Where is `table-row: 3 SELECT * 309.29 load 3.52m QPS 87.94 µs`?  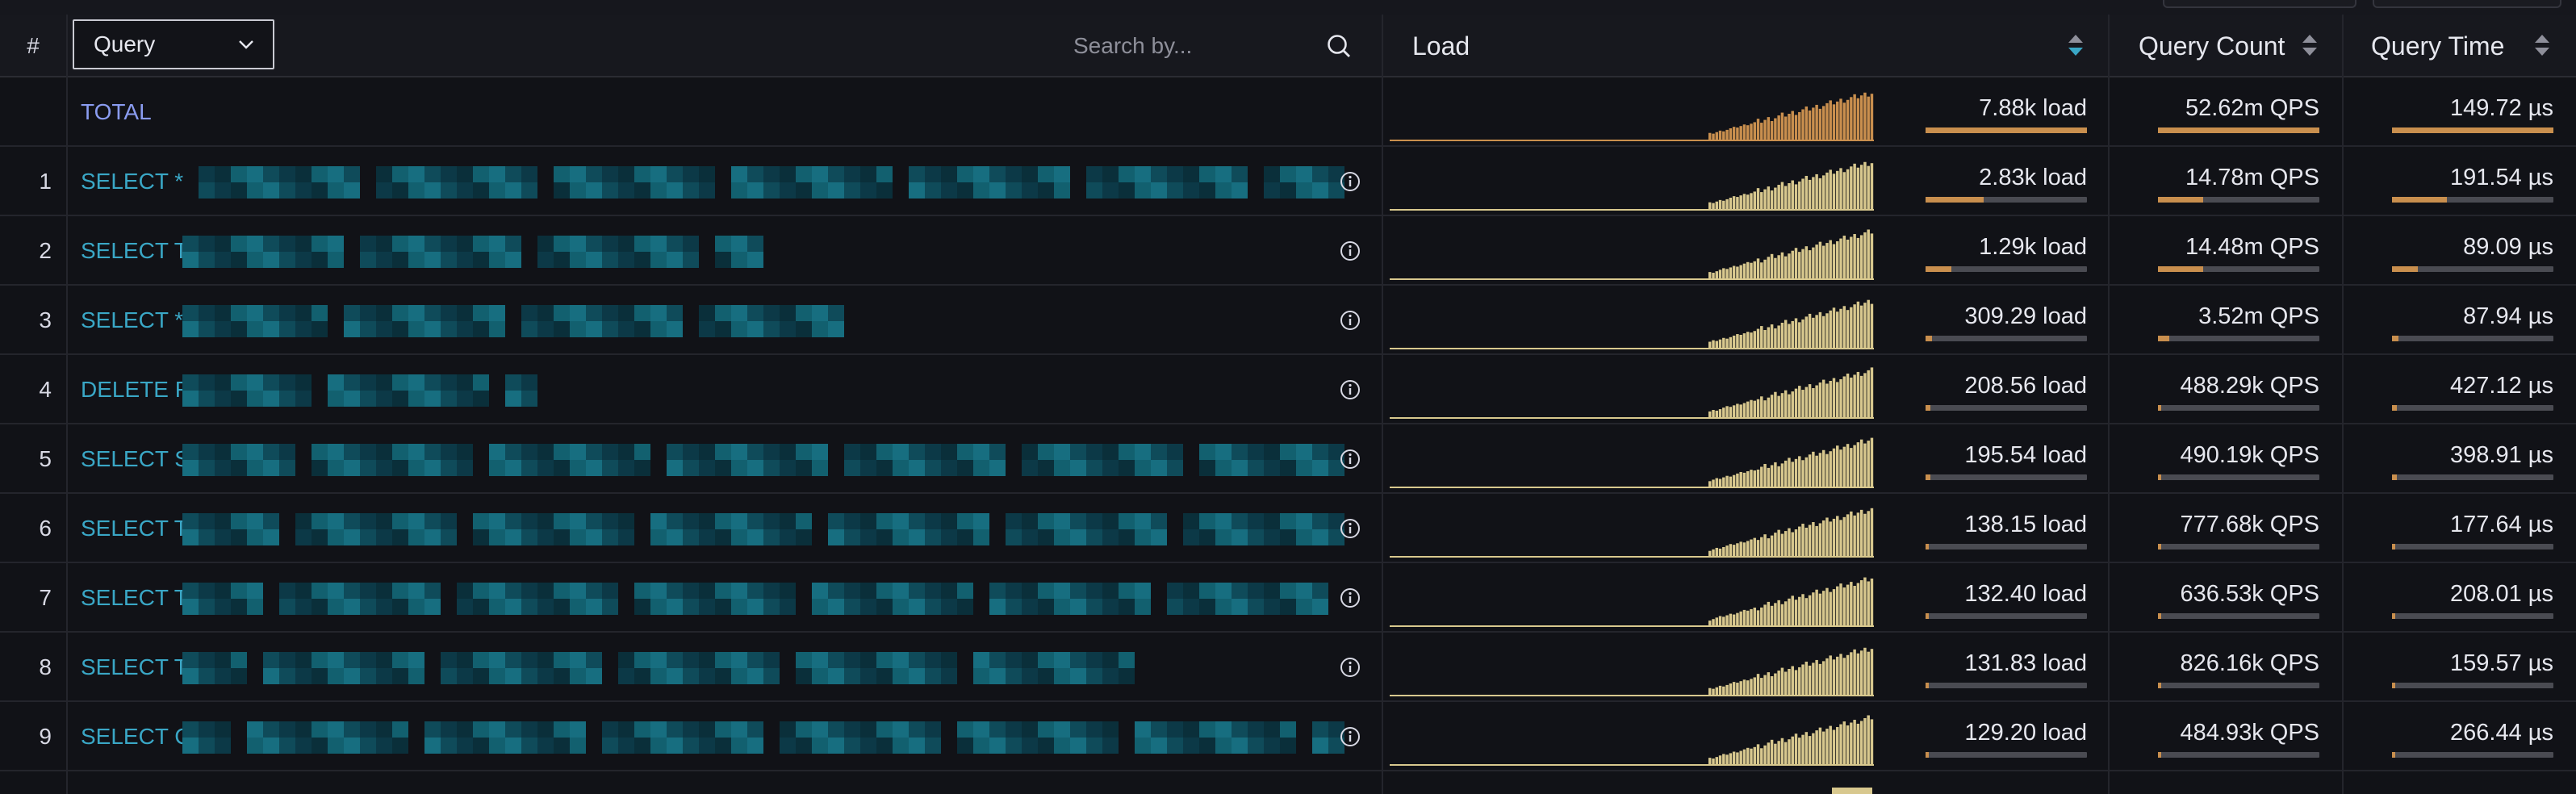
table-row: 3 SELECT * 309.29 load 3.52m QPS 87.94 µs is located at coordinates (1288, 320).